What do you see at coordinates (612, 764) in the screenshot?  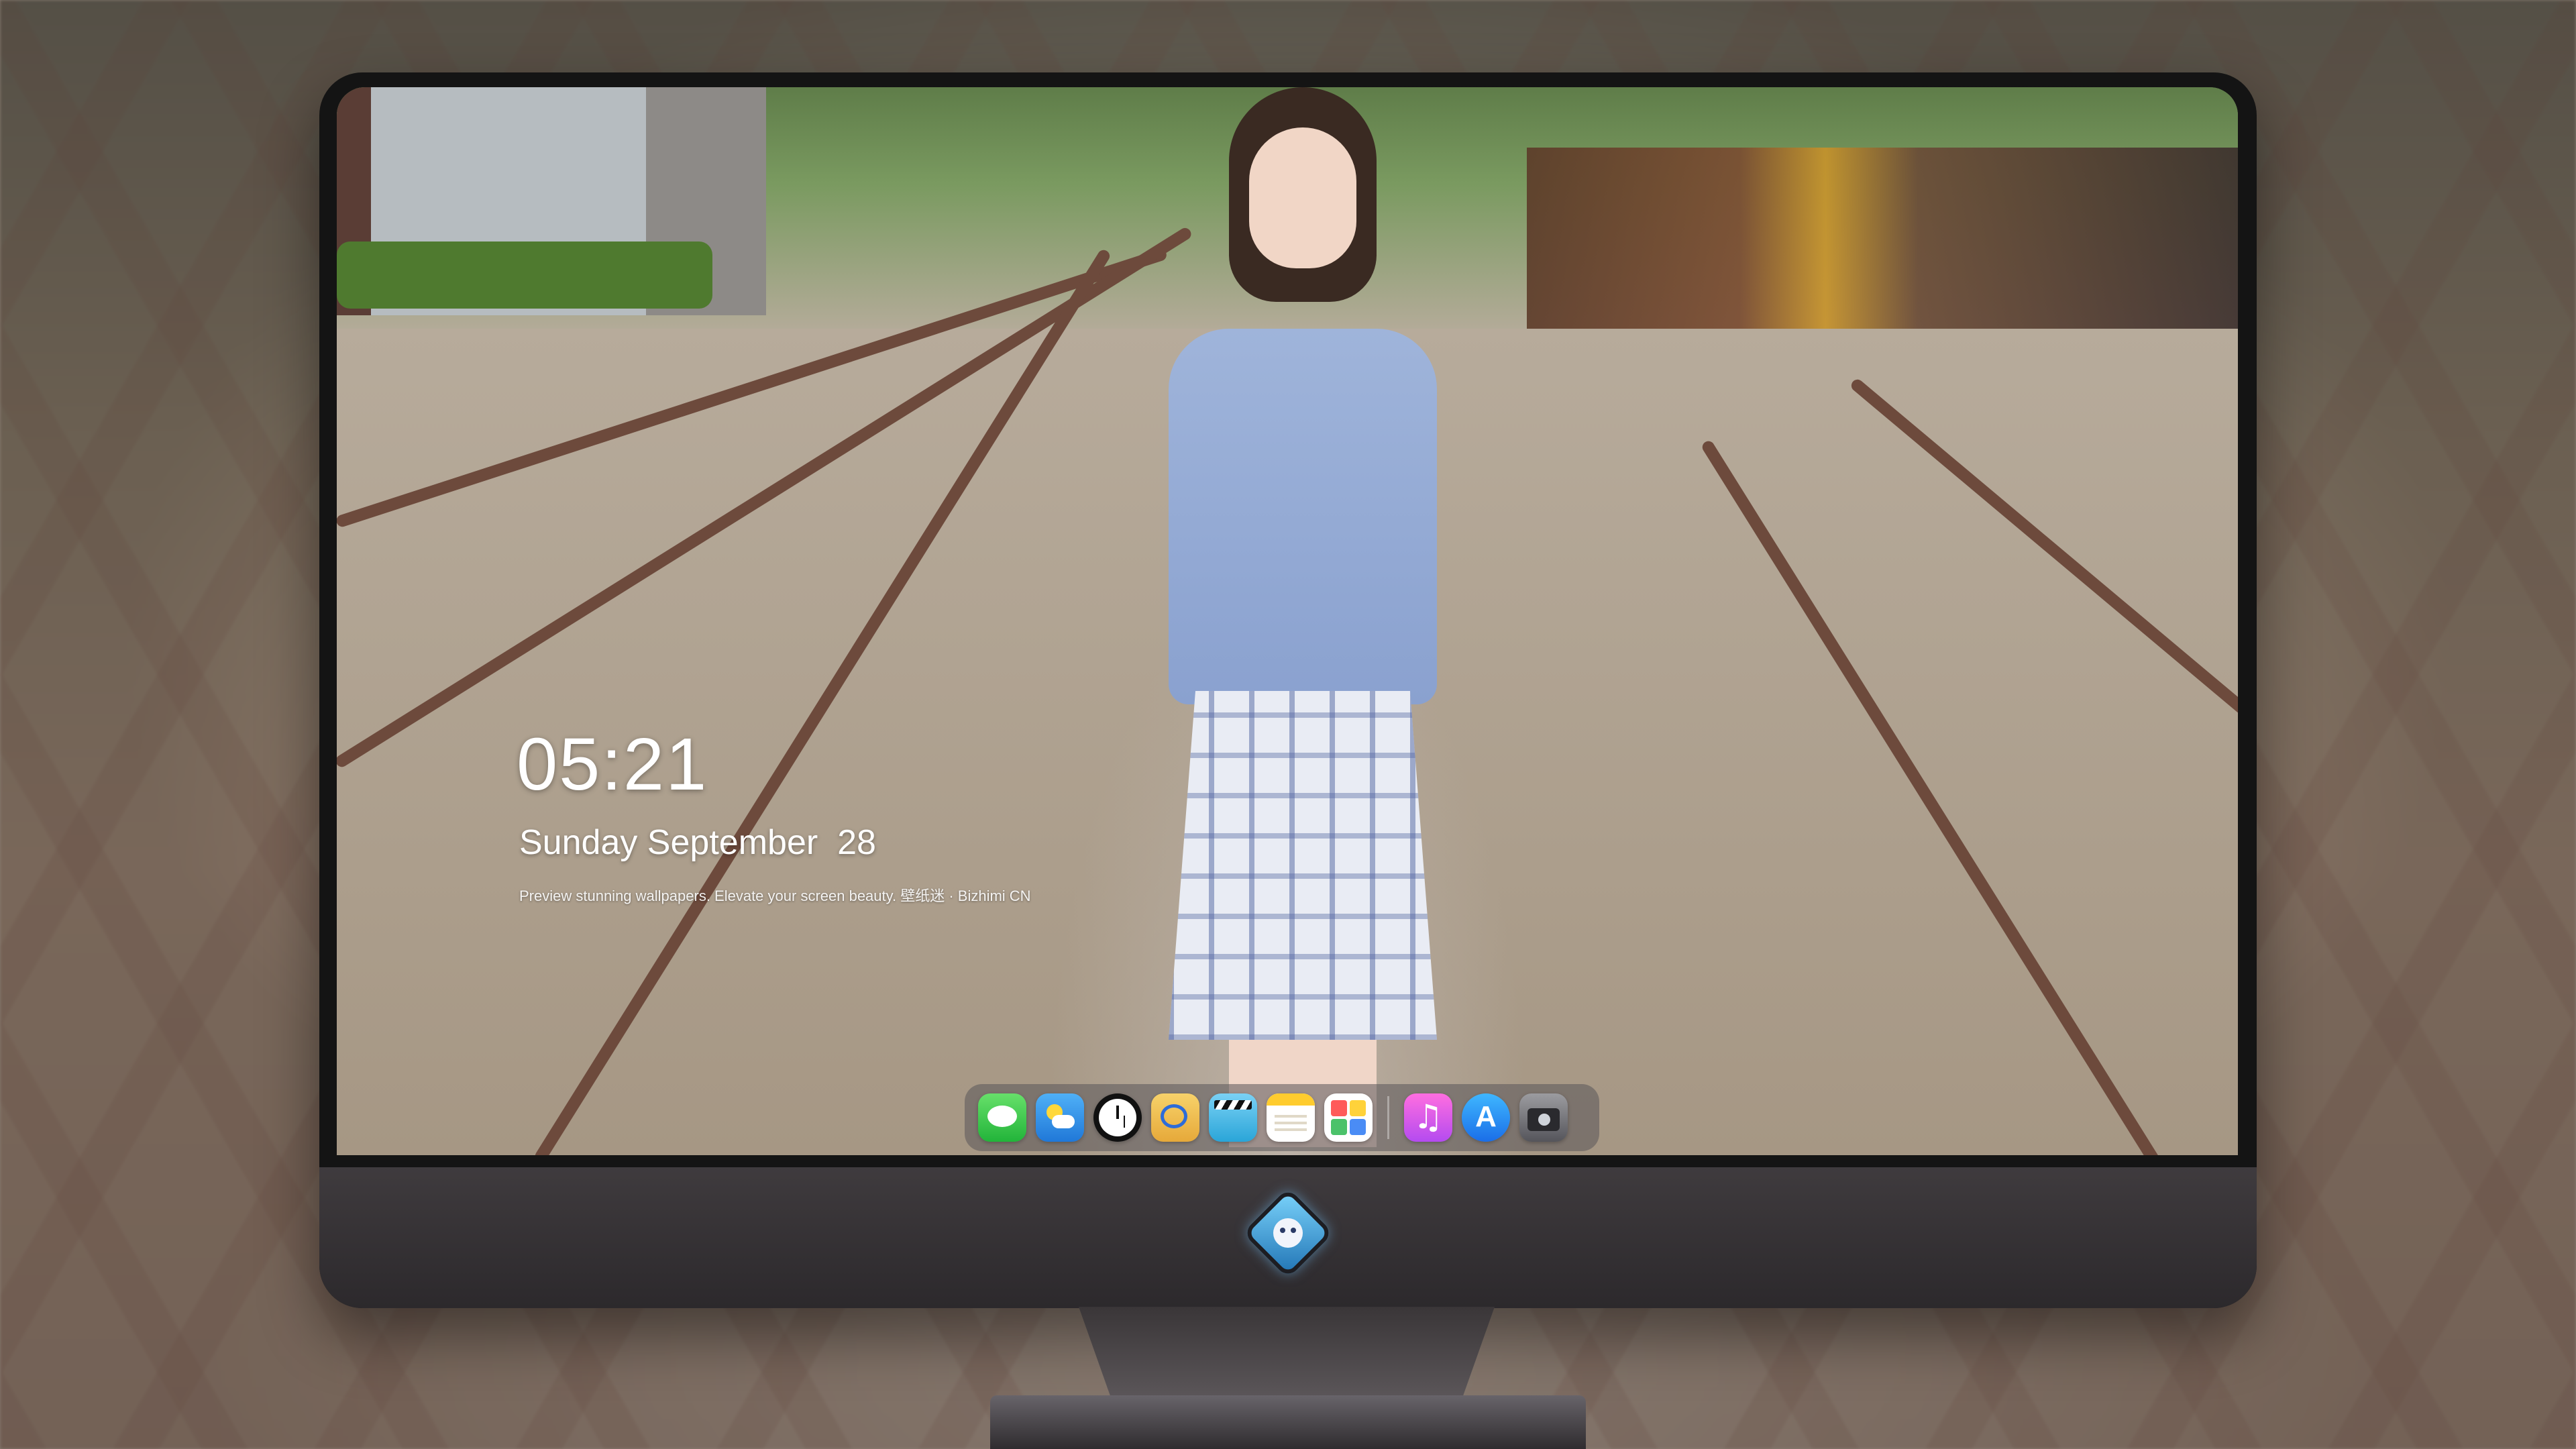 I see `lock-screen-time: 05:21` at bounding box center [612, 764].